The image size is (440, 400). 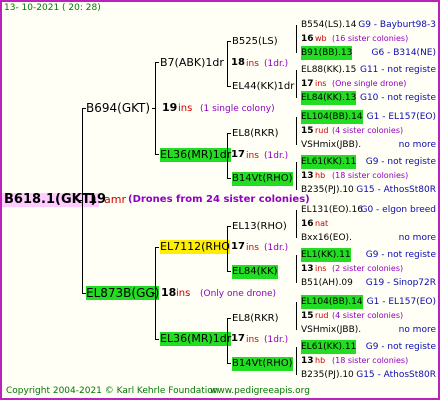 What do you see at coordinates (262, 364) in the screenshot?
I see `g3-node-7: B14Vt(RHO)` at bounding box center [262, 364].